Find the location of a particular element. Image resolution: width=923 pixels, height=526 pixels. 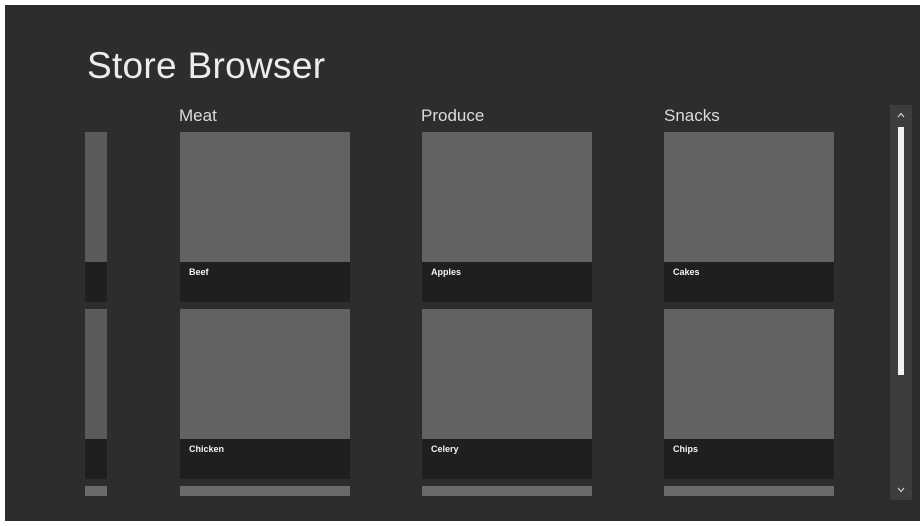

group-header-snacks: Snacks is located at coordinates (692, 116).